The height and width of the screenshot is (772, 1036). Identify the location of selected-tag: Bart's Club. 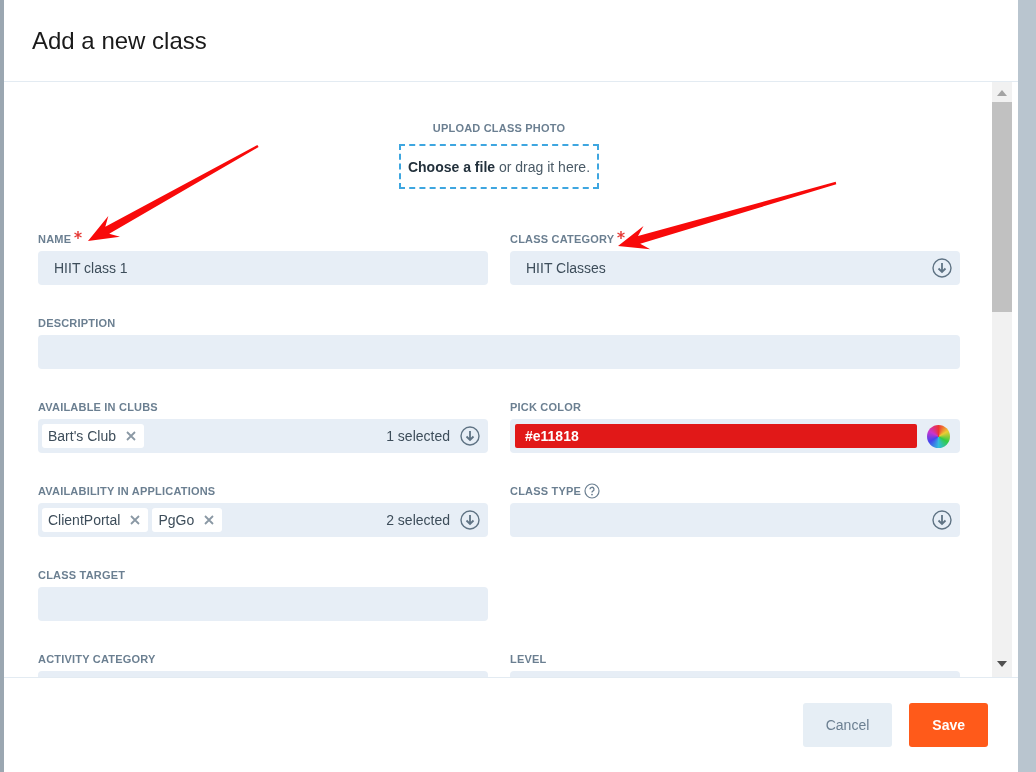
(93, 436).